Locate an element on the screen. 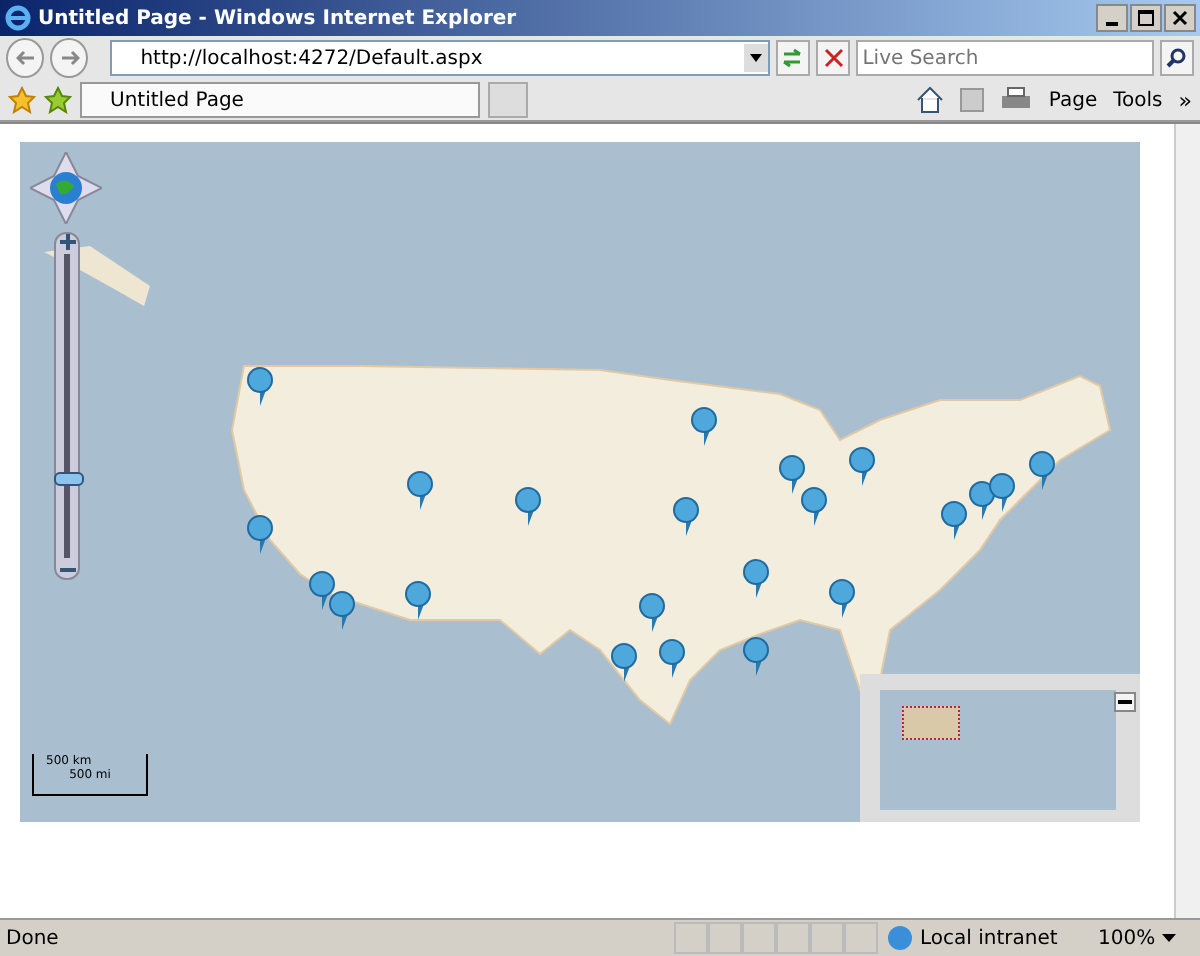 This screenshot has height=956, width=1200. close-icon is located at coordinates (1180, 18).